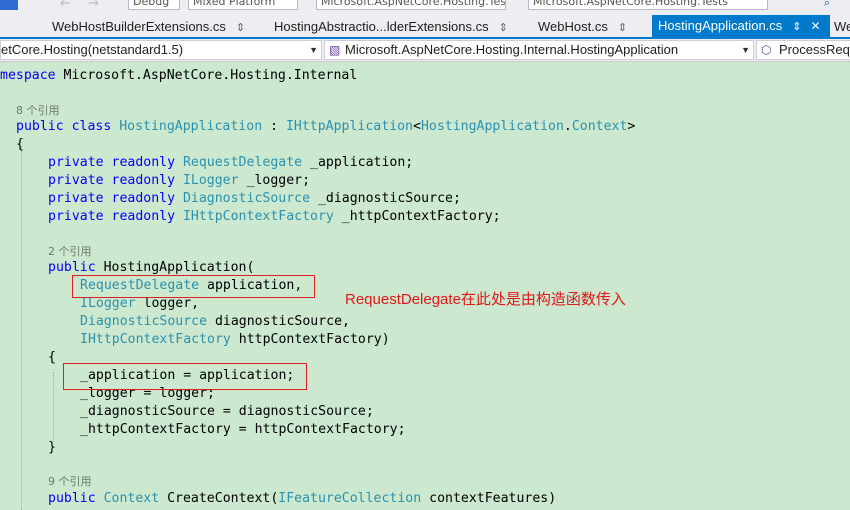 This screenshot has height=510, width=850. I want to click on parameter: IHttpContextFactory httpContextFactory), so click(235, 340).